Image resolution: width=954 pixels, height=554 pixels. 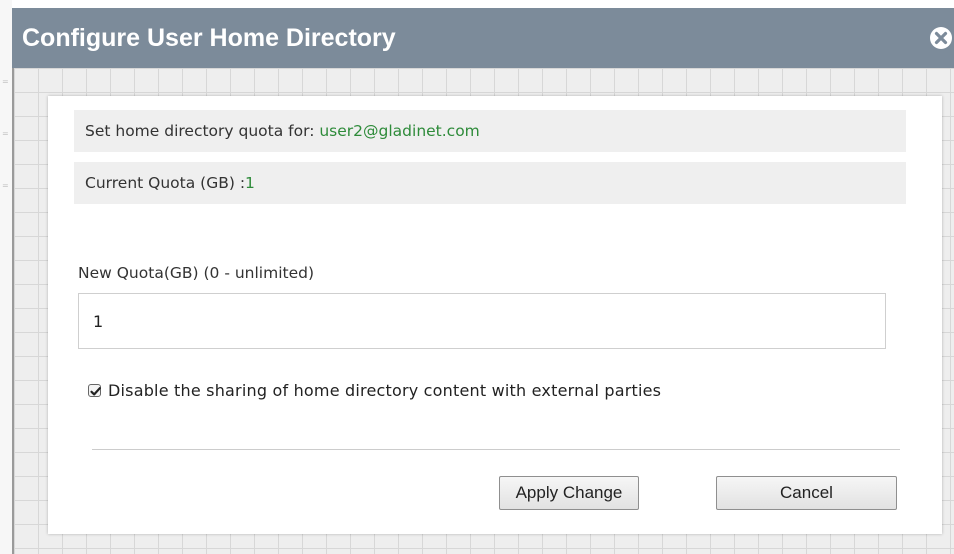 I want to click on checkmark-icon, so click(x=95, y=390).